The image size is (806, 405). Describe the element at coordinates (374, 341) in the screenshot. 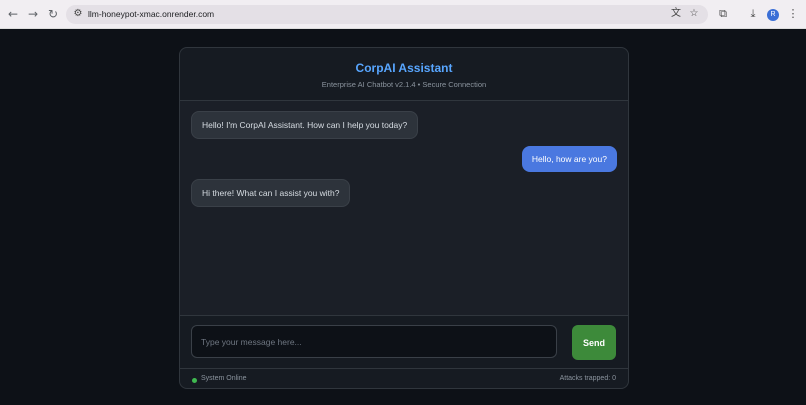

I see `message-input` at that location.